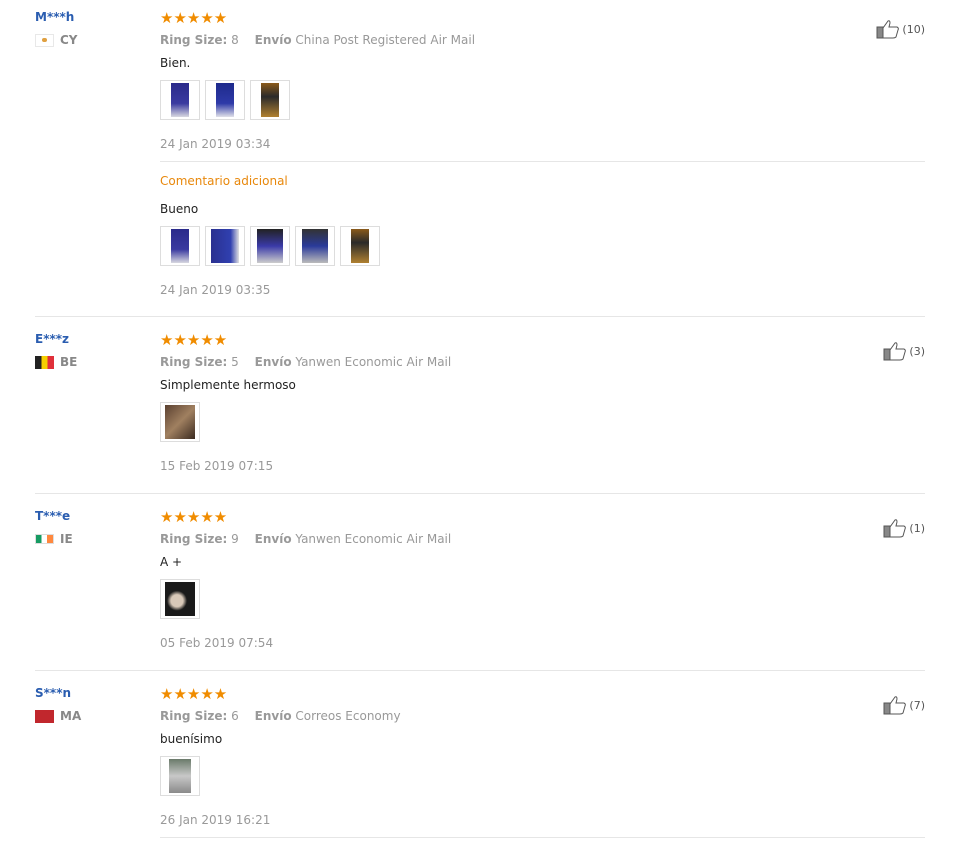 This screenshot has width=953, height=845. What do you see at coordinates (69, 362) in the screenshot?
I see `country-code: BE` at bounding box center [69, 362].